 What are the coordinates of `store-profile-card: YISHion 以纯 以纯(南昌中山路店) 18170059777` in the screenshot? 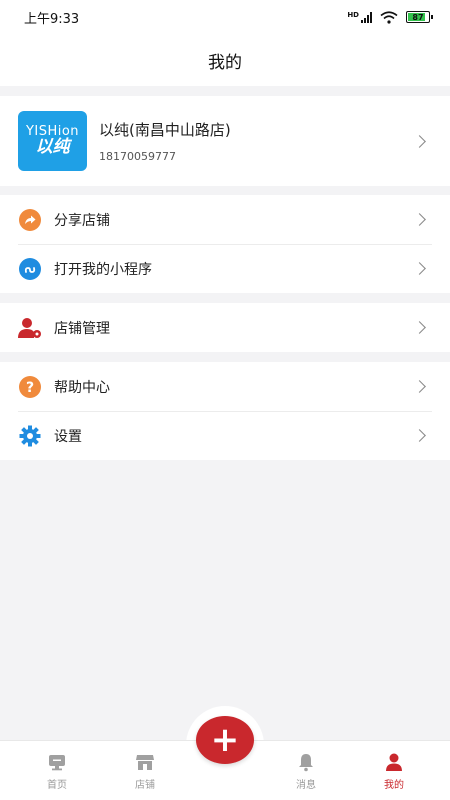 It's located at (225, 141).